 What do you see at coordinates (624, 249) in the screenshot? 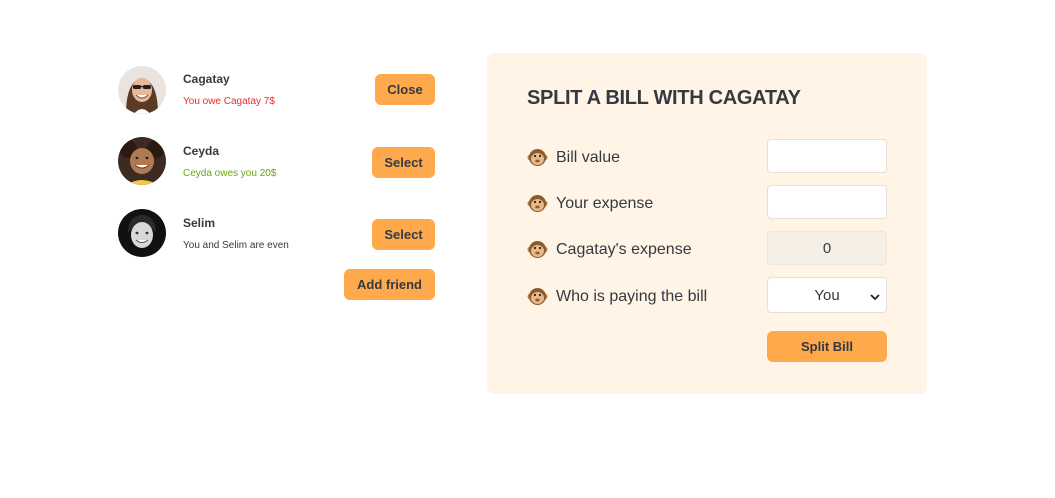
I see `friend-expense-text: Cagatay's expense` at bounding box center [624, 249].